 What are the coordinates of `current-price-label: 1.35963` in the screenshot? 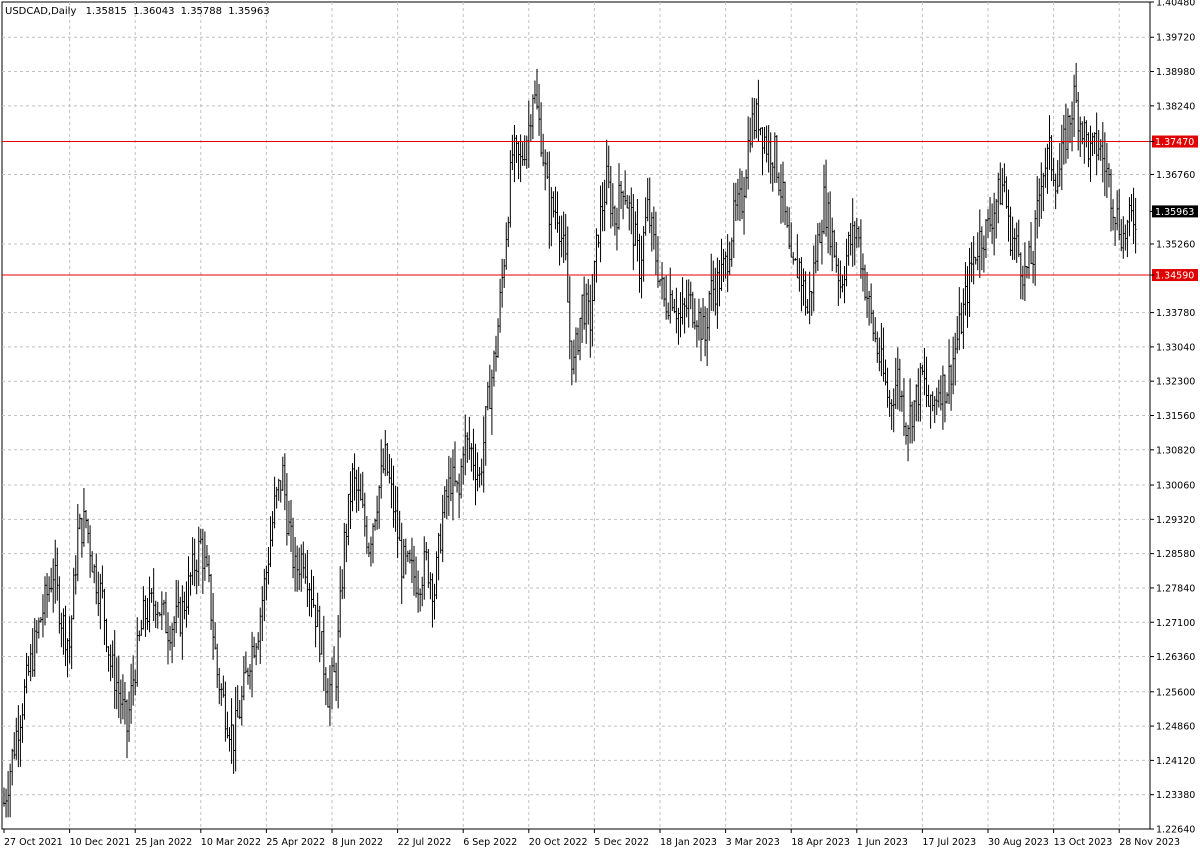 It's located at (1174, 212).